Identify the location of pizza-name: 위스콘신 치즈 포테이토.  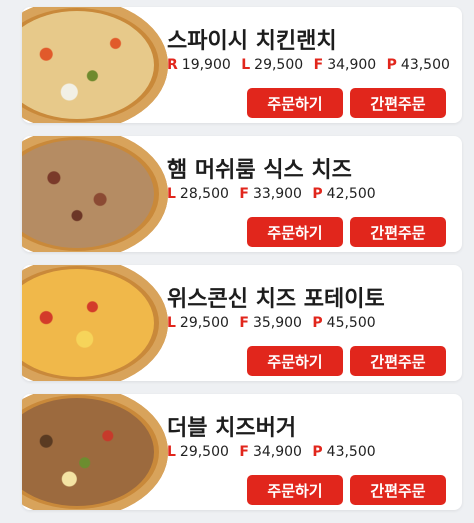
(276, 299).